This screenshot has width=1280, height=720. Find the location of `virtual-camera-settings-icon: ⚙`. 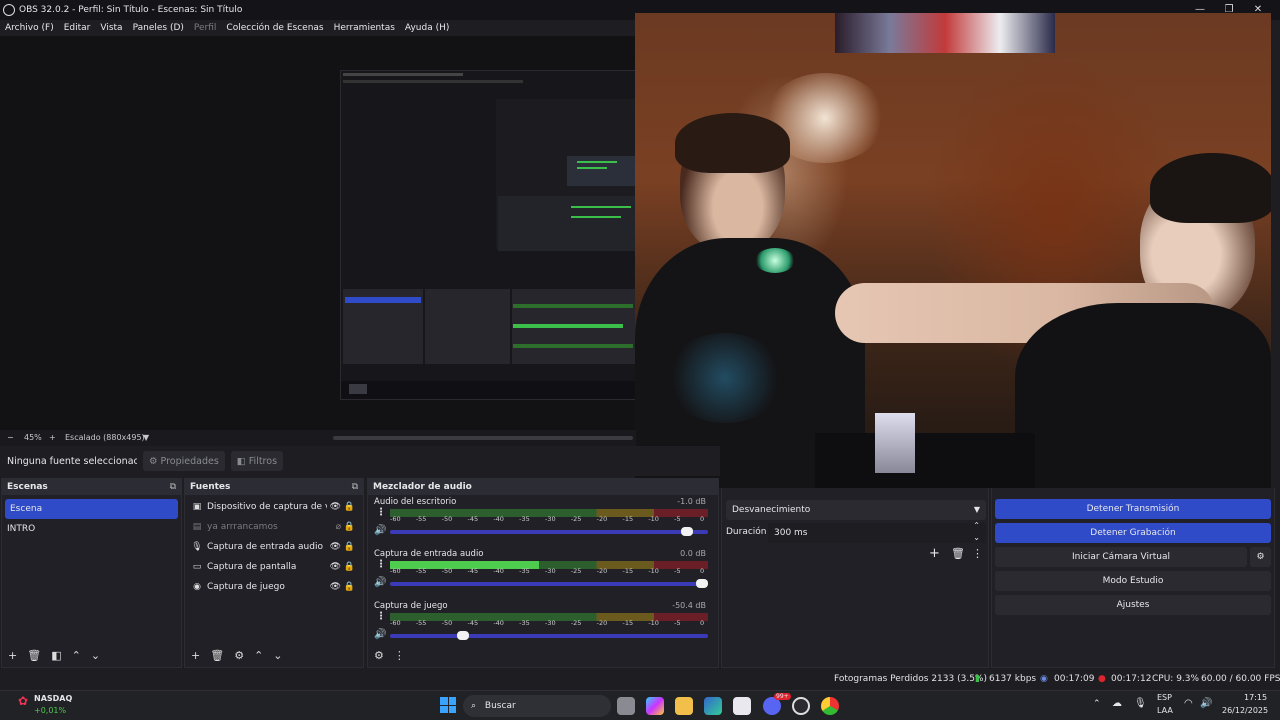

virtual-camera-settings-icon: ⚙ is located at coordinates (1260, 557).